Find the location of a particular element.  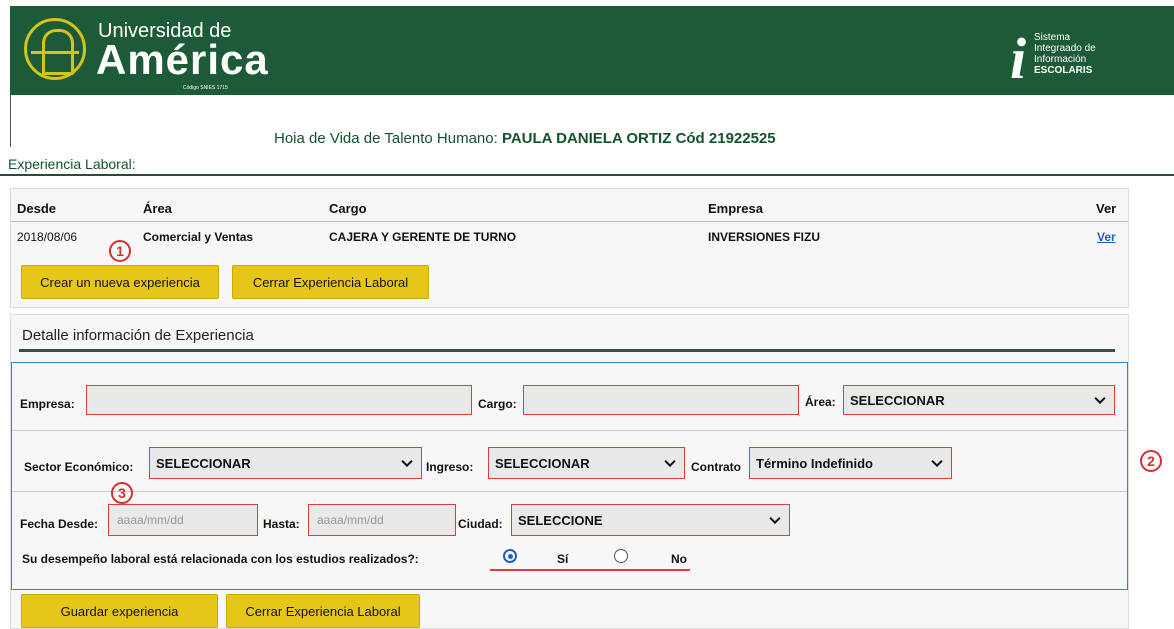

info-i-icon: i is located at coordinates (1018, 58).